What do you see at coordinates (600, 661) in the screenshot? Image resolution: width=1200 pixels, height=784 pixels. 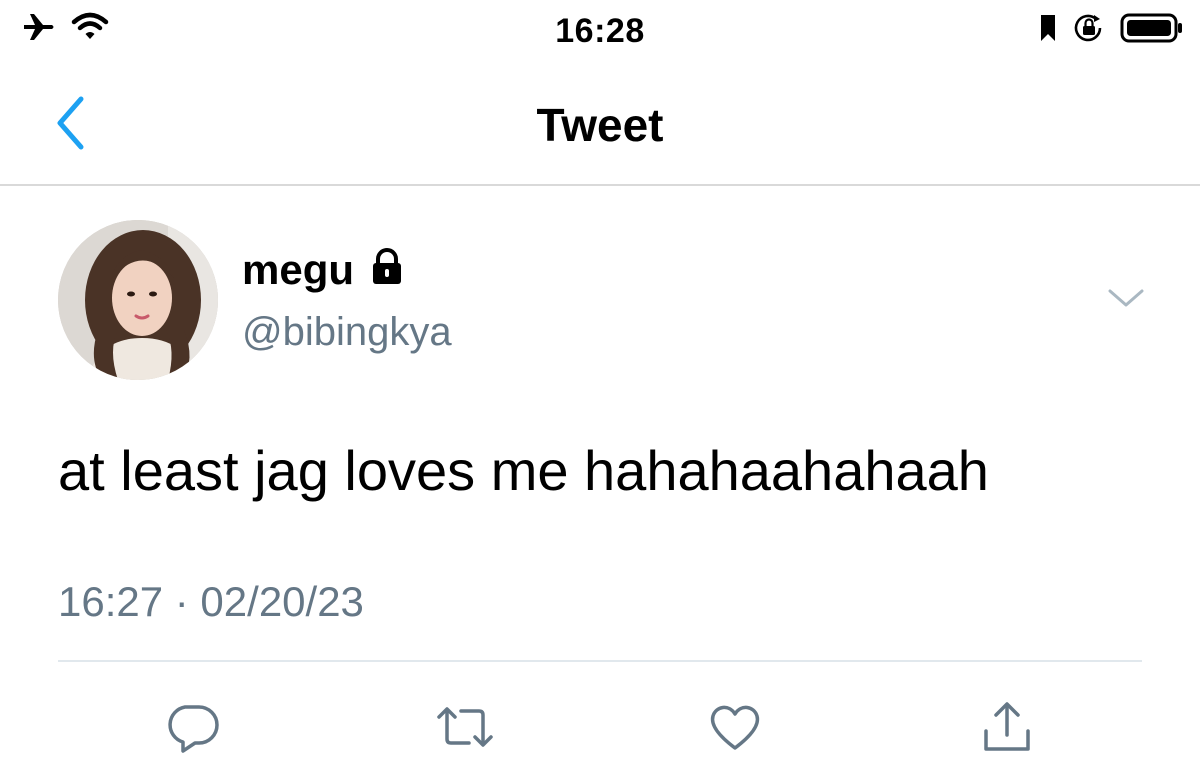 I see `divider` at bounding box center [600, 661].